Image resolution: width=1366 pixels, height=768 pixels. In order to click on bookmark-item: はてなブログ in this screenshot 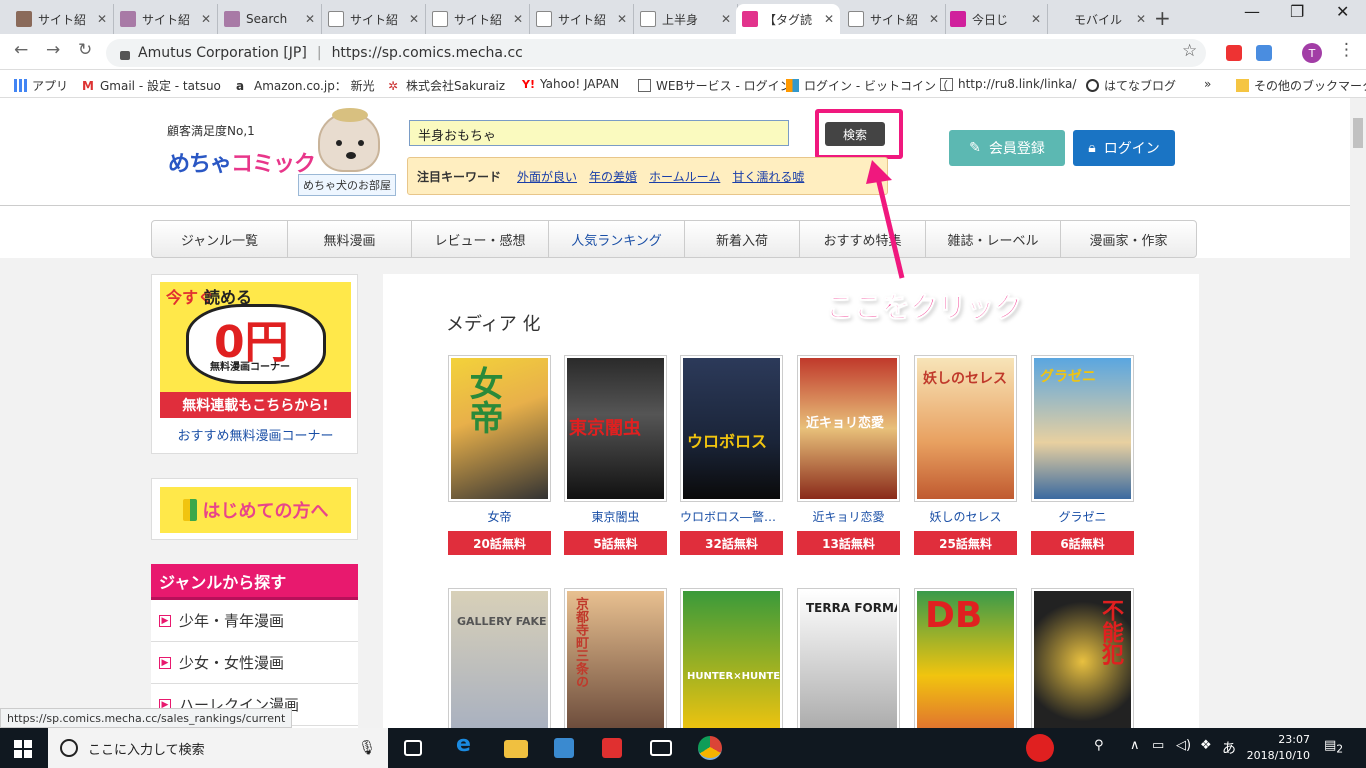, I will do `click(1131, 85)`.